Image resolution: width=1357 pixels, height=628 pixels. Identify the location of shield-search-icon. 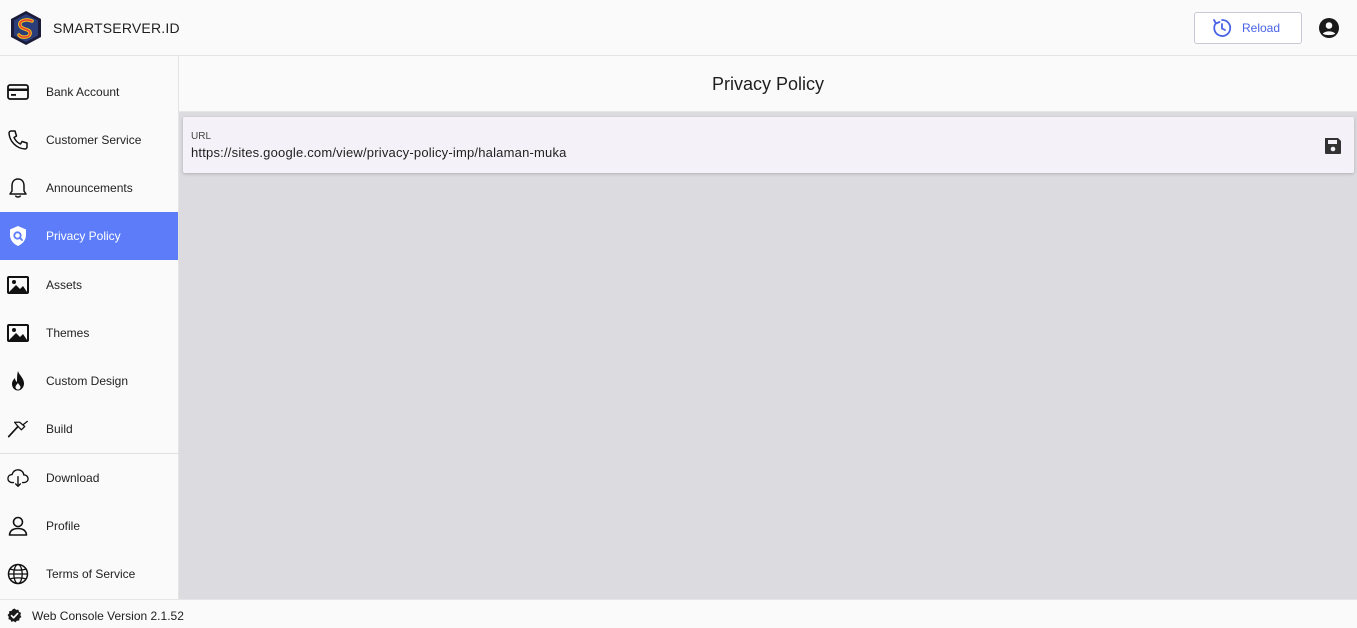
(18, 236).